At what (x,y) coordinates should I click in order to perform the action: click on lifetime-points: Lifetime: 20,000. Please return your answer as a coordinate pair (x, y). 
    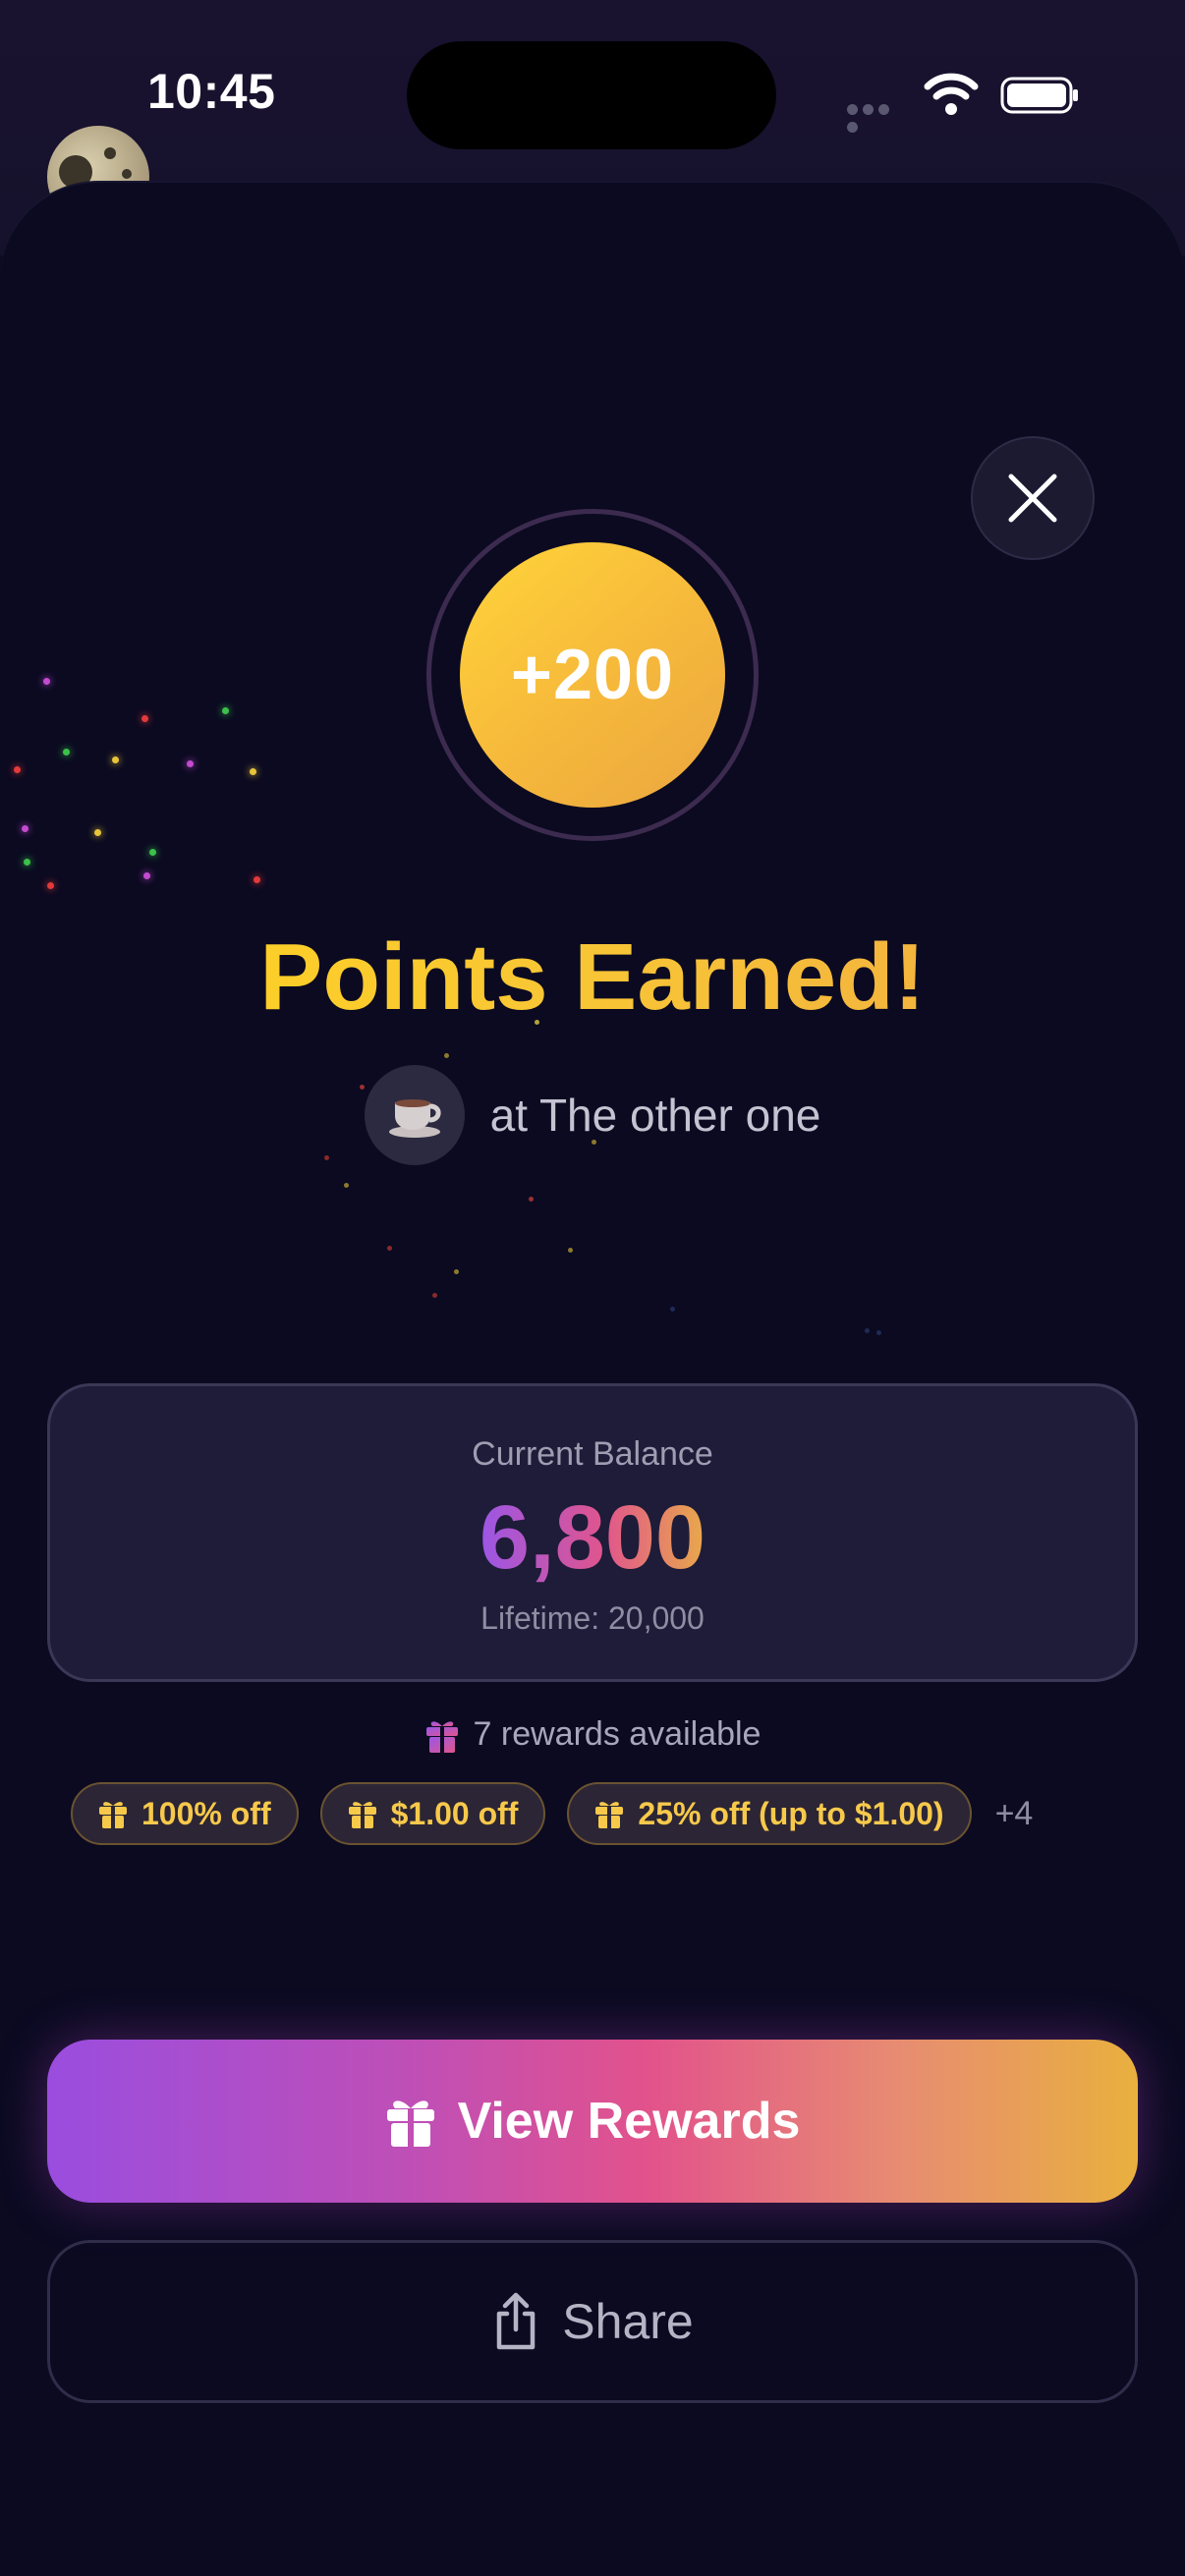
    Looking at the image, I should click on (592, 1618).